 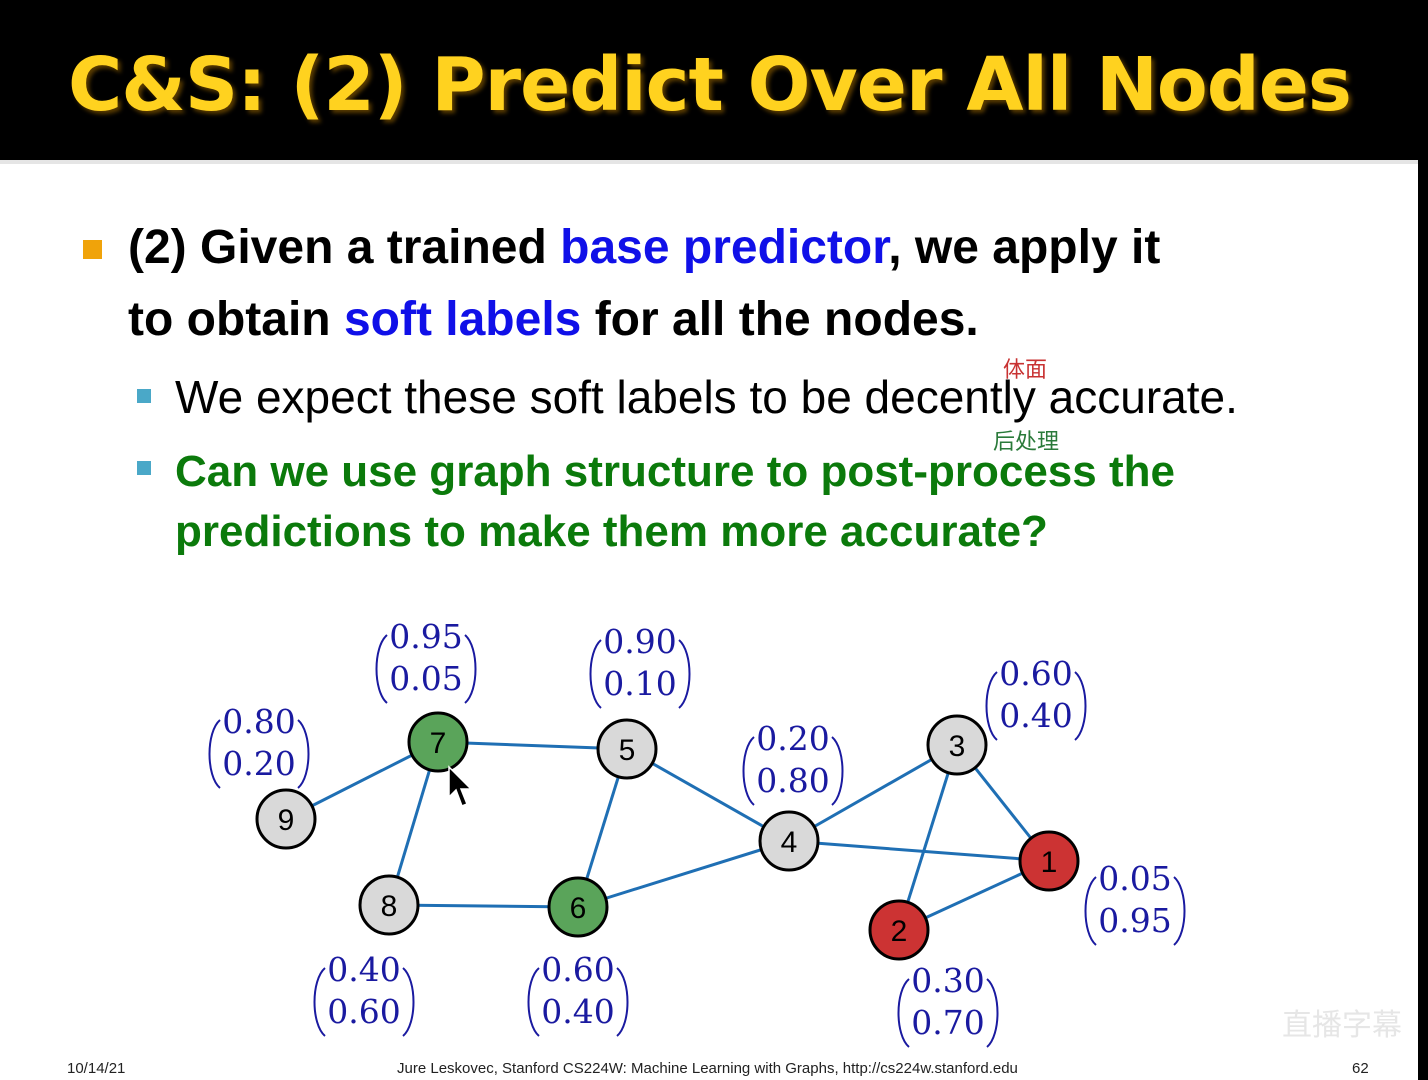 I want to click on node-5: 5, so click(x=627, y=749).